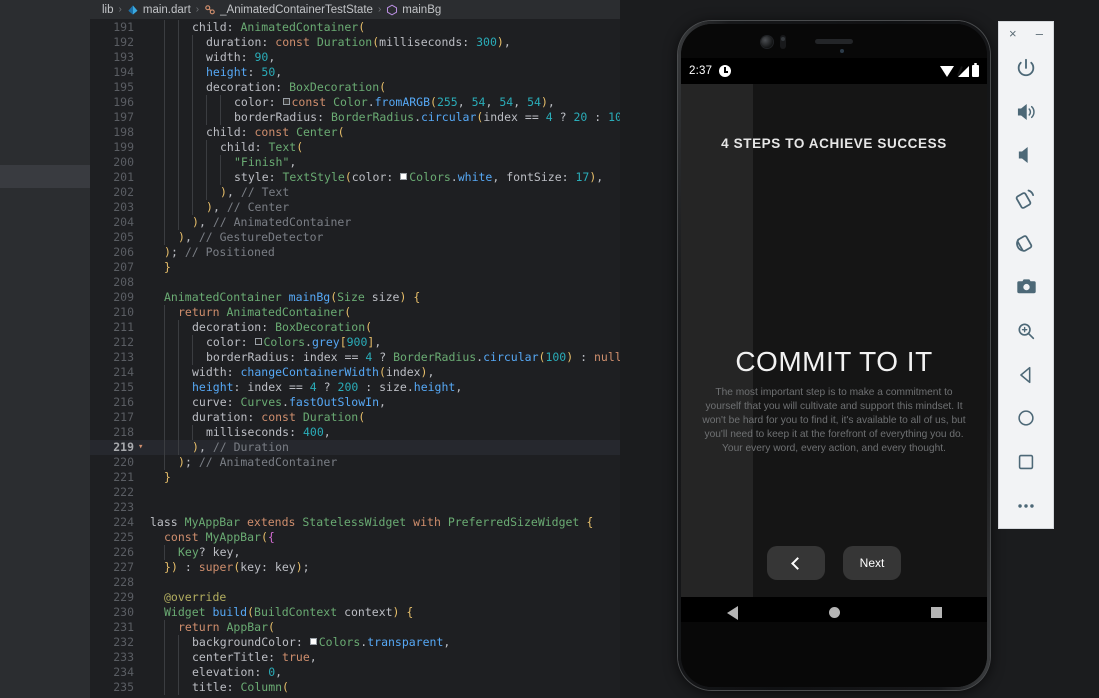  I want to click on code-text: child: const Center(, so click(275, 132).